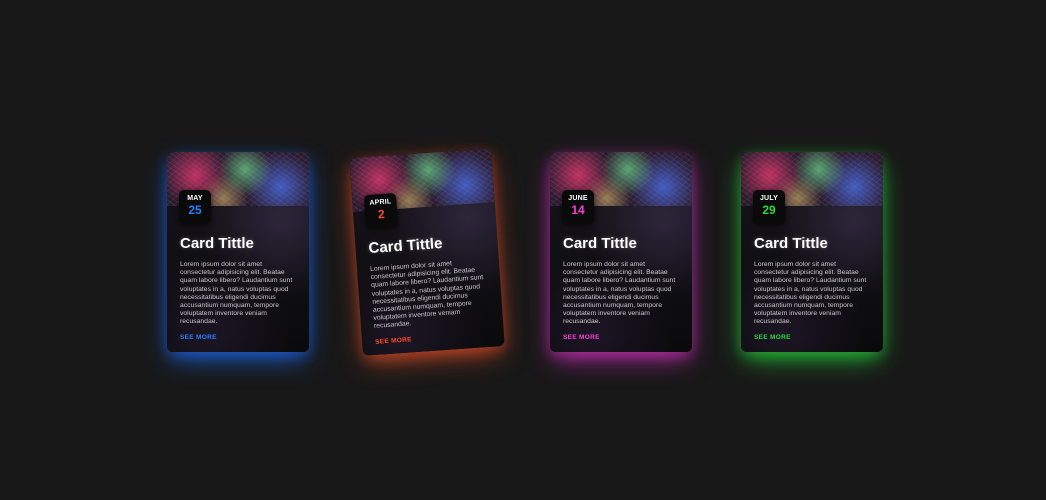 The width and height of the screenshot is (1046, 500). What do you see at coordinates (578, 210) in the screenshot?
I see `date-day: 14` at bounding box center [578, 210].